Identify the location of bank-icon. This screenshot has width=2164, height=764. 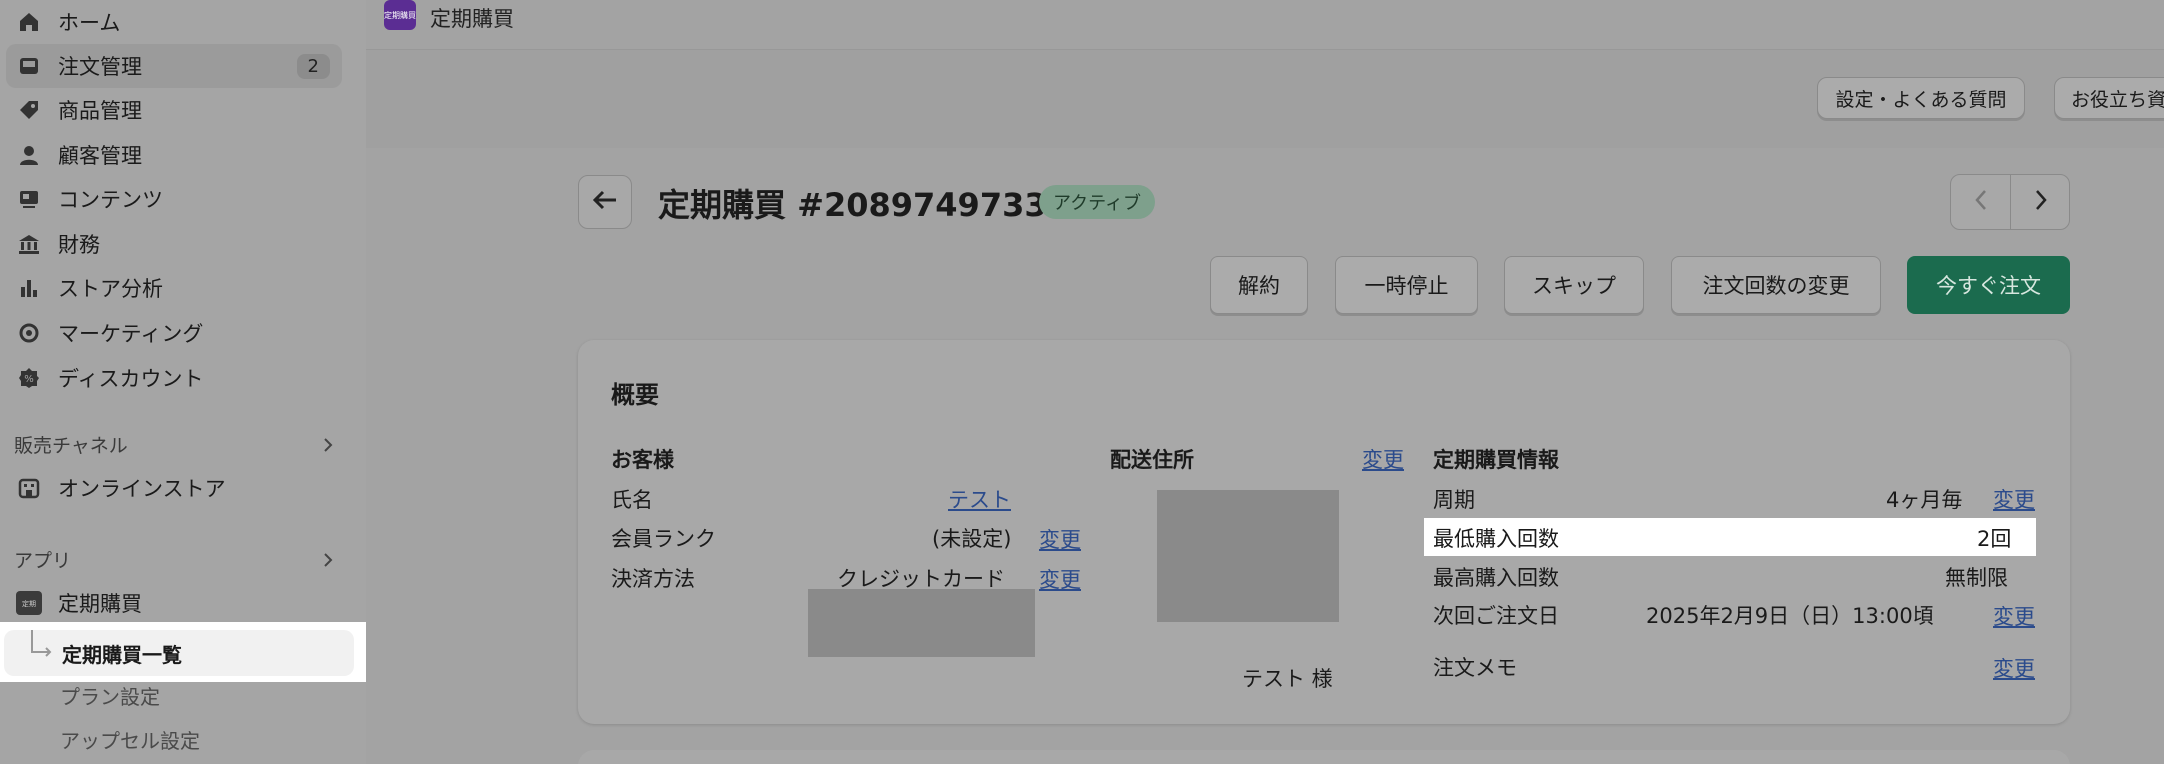
(29, 244).